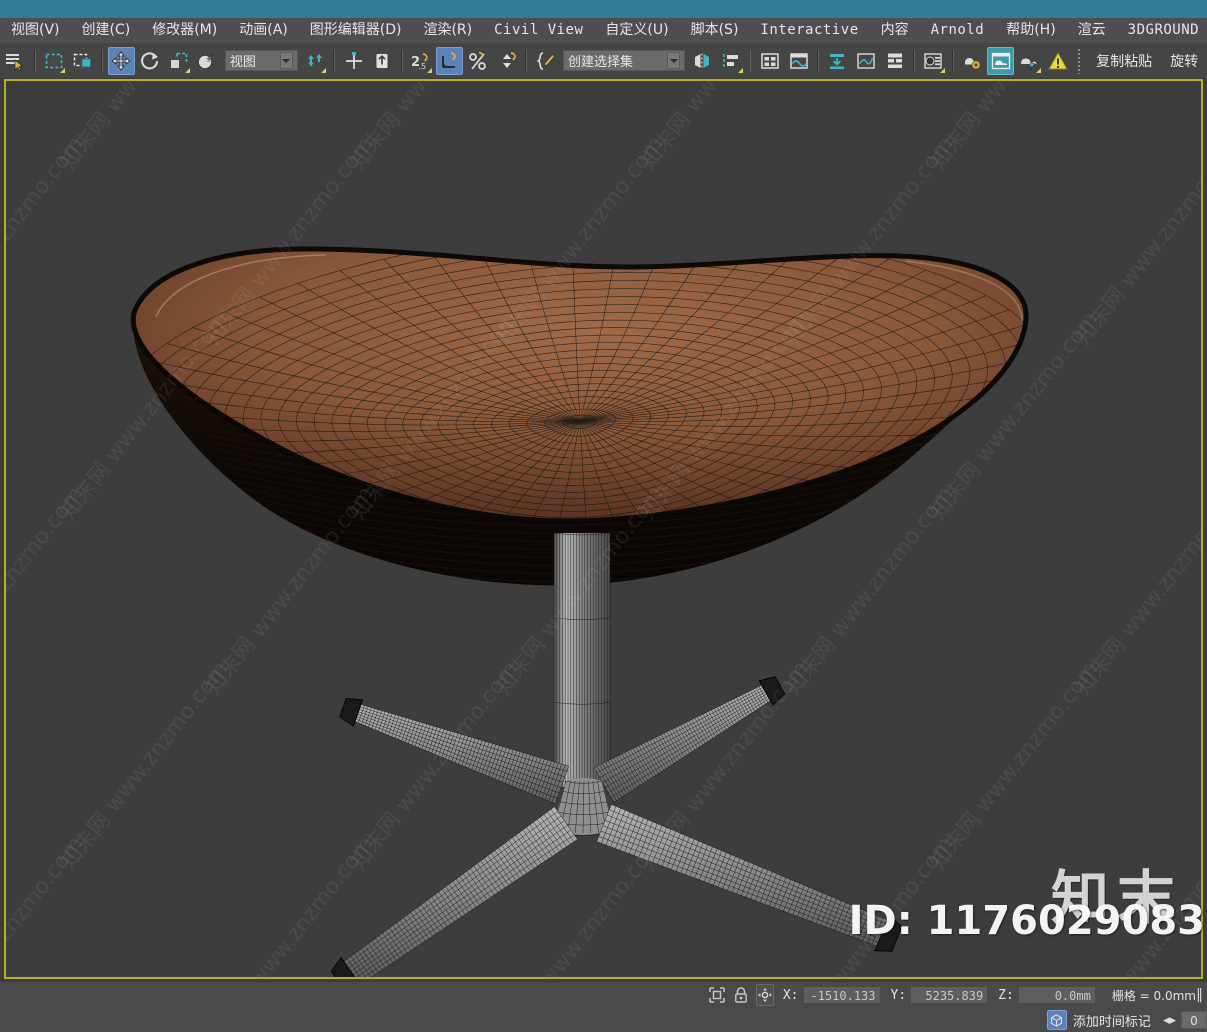 This screenshot has height=1032, width=1207. I want to click on time-tag-row: 添加时间标记 ◂▸ 0, so click(1126, 1020).